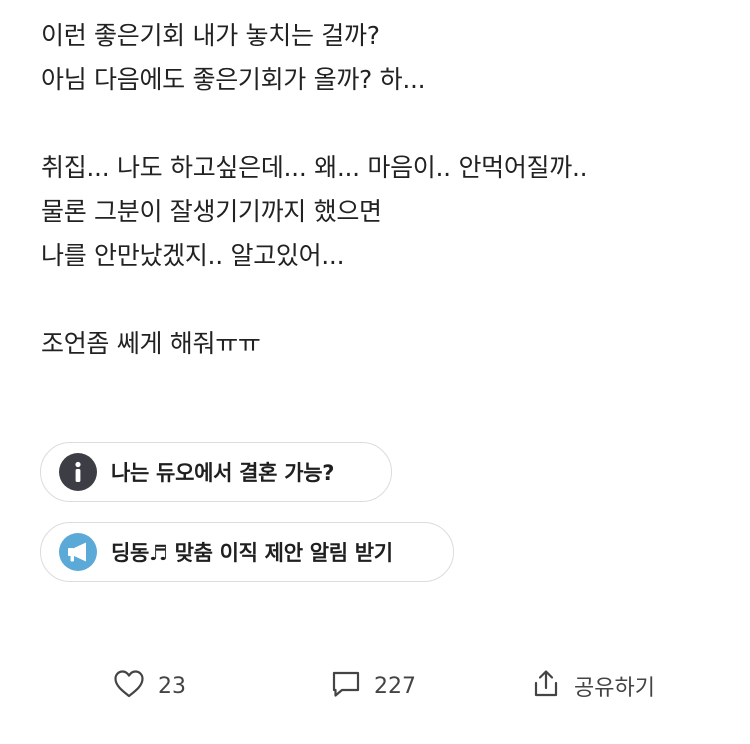 The height and width of the screenshot is (744, 750). I want to click on share-button: 공유하기, so click(592, 686).